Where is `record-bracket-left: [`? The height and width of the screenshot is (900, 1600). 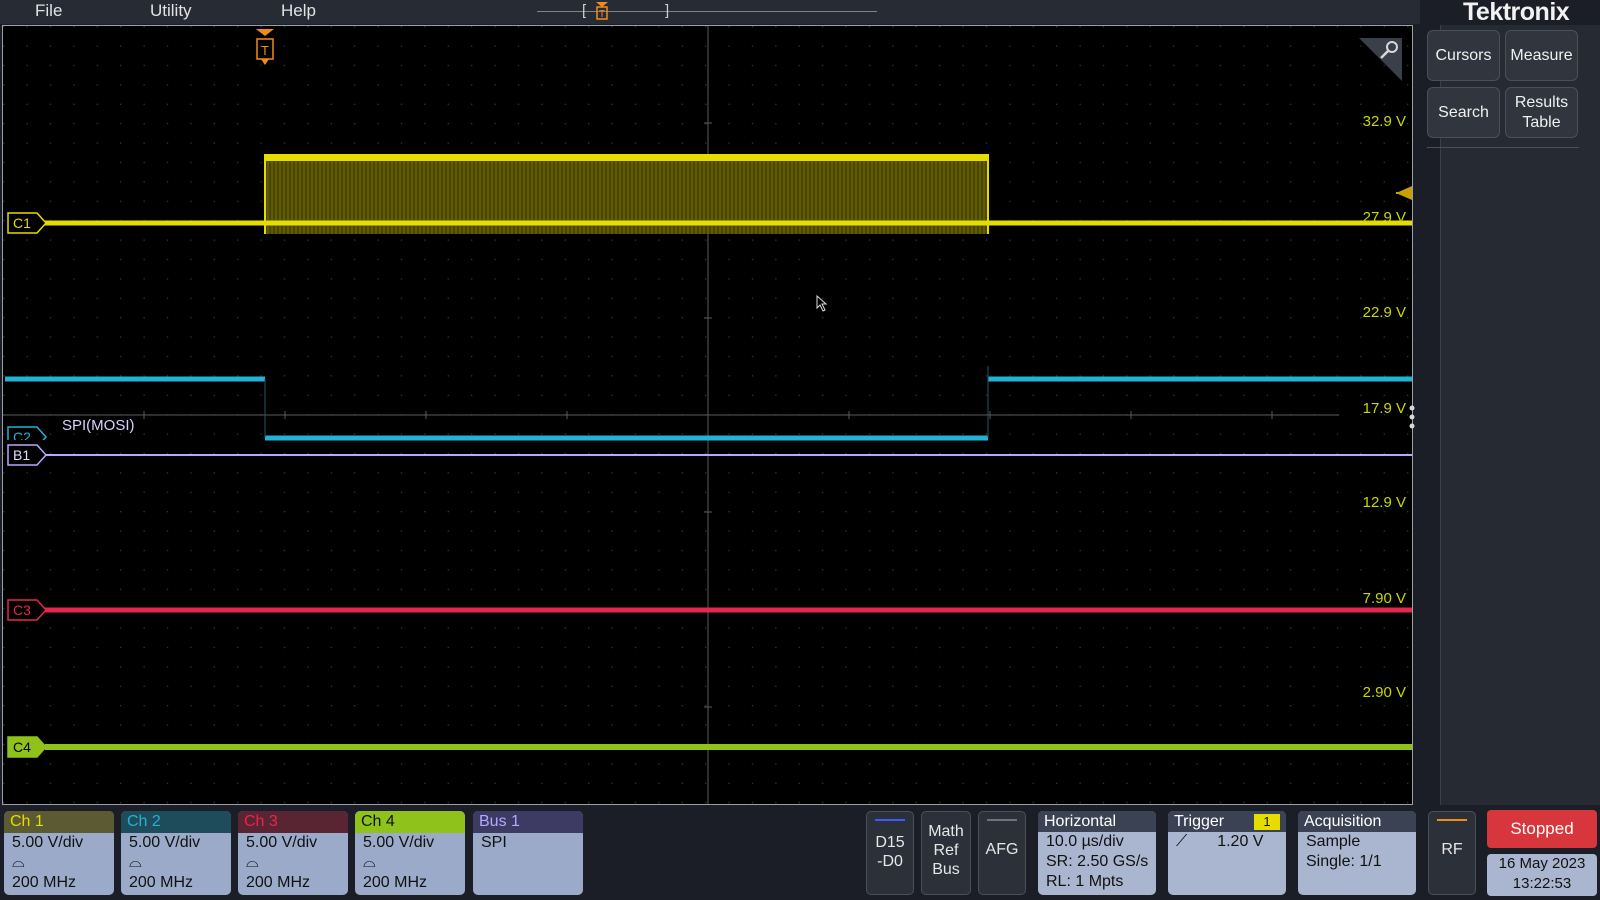 record-bracket-left: [ is located at coordinates (584, 10).